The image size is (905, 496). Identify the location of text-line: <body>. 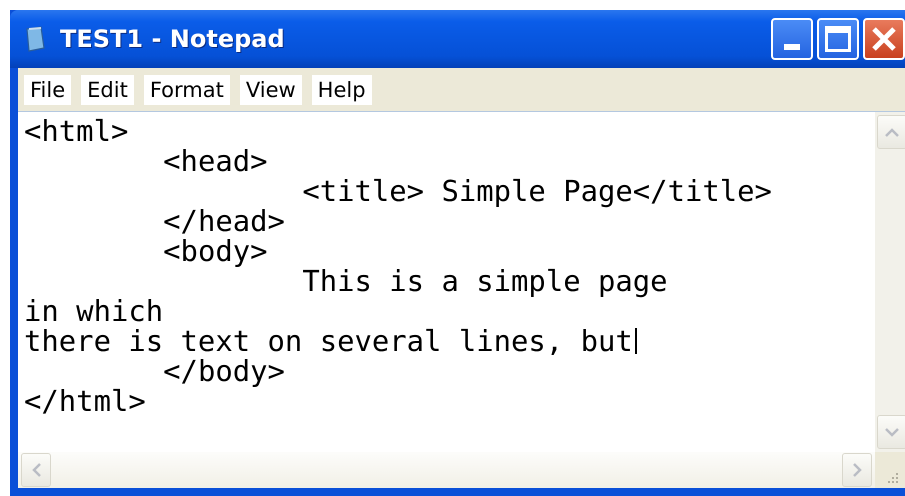
(215, 251).